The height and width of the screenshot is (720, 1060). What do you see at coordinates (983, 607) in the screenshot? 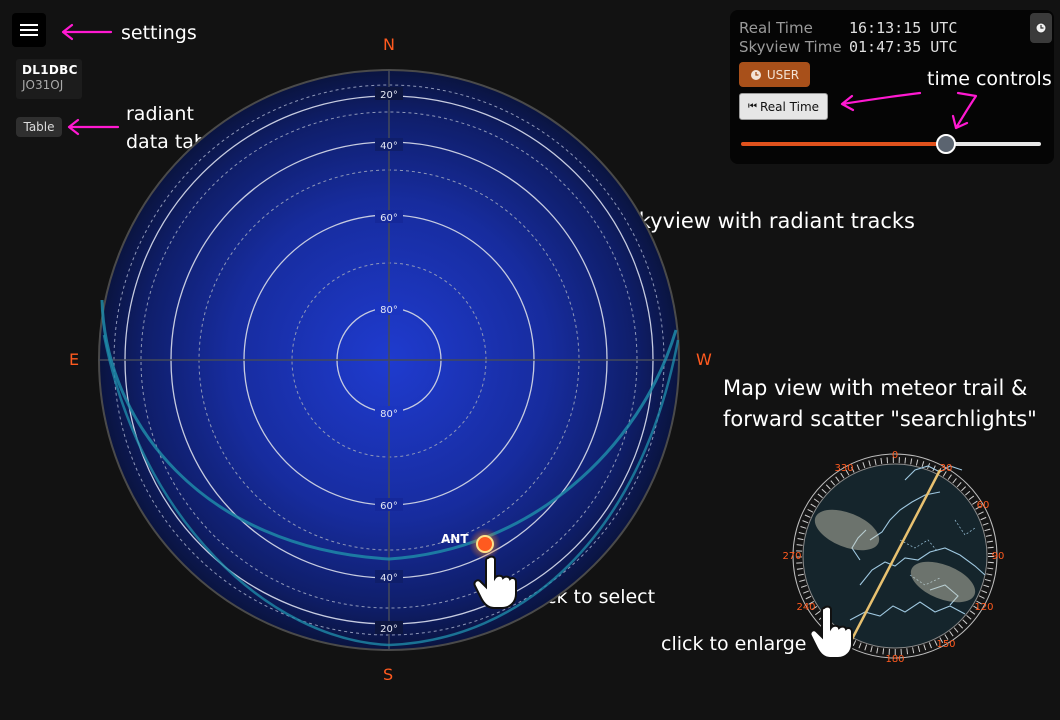
I see `azimuth-label: 120` at bounding box center [983, 607].